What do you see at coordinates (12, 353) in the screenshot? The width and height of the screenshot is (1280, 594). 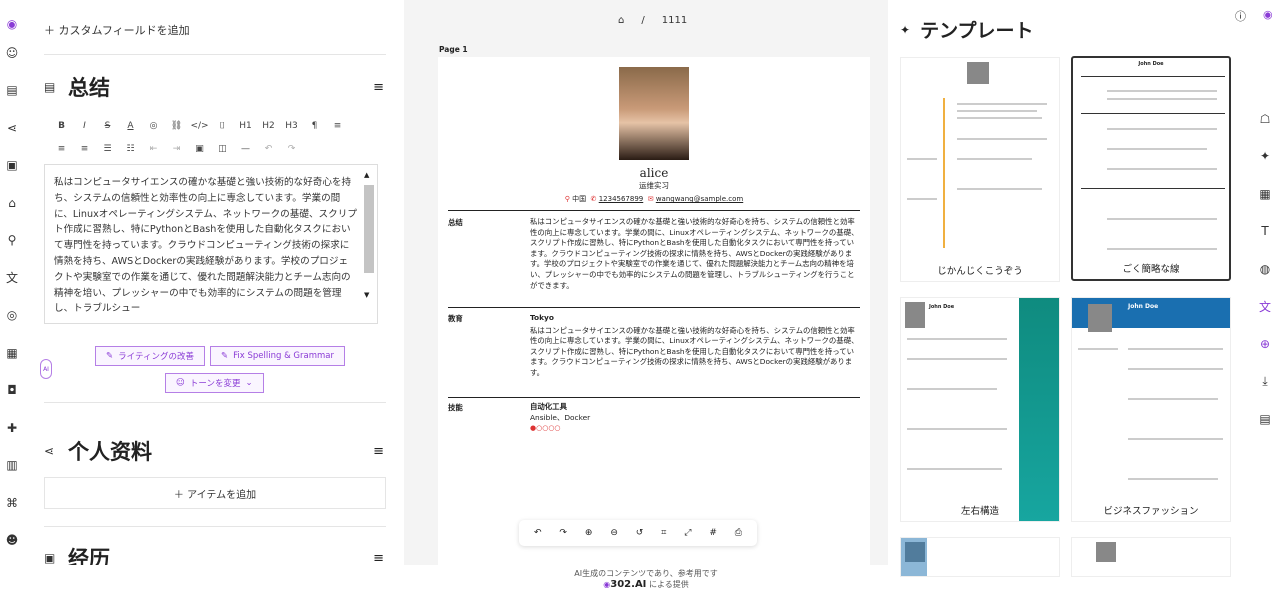 I see `certificate-icon: ▦` at bounding box center [12, 353].